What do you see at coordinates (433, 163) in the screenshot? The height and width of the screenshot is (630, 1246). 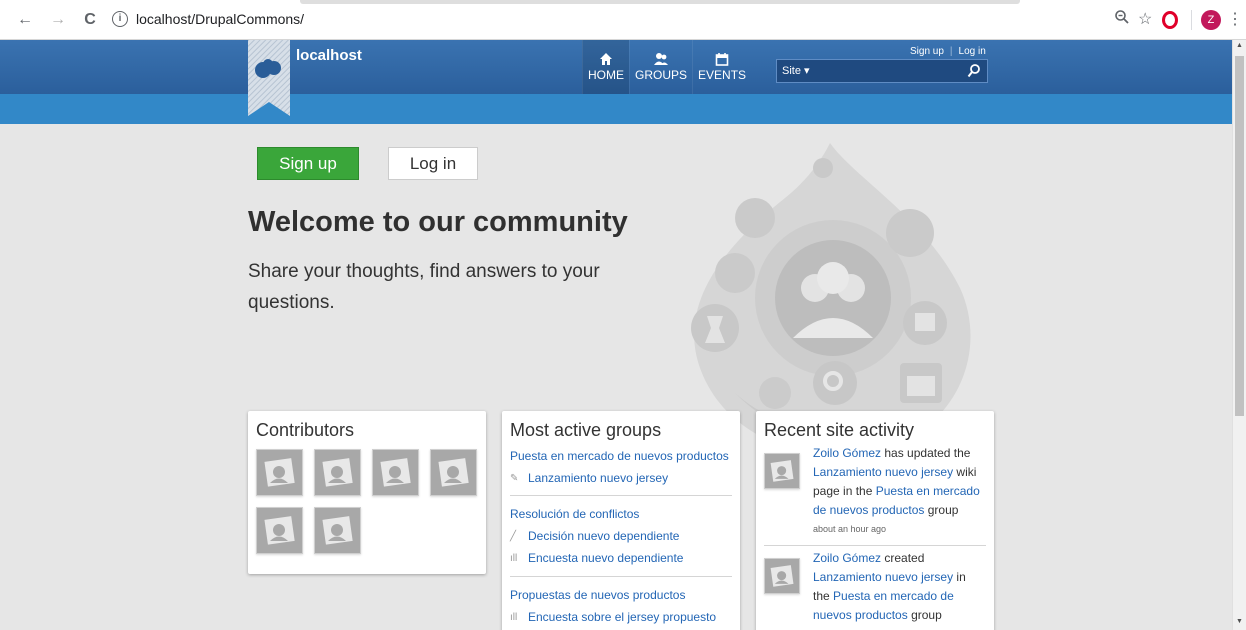 I see `hero-login-button: Log in` at bounding box center [433, 163].